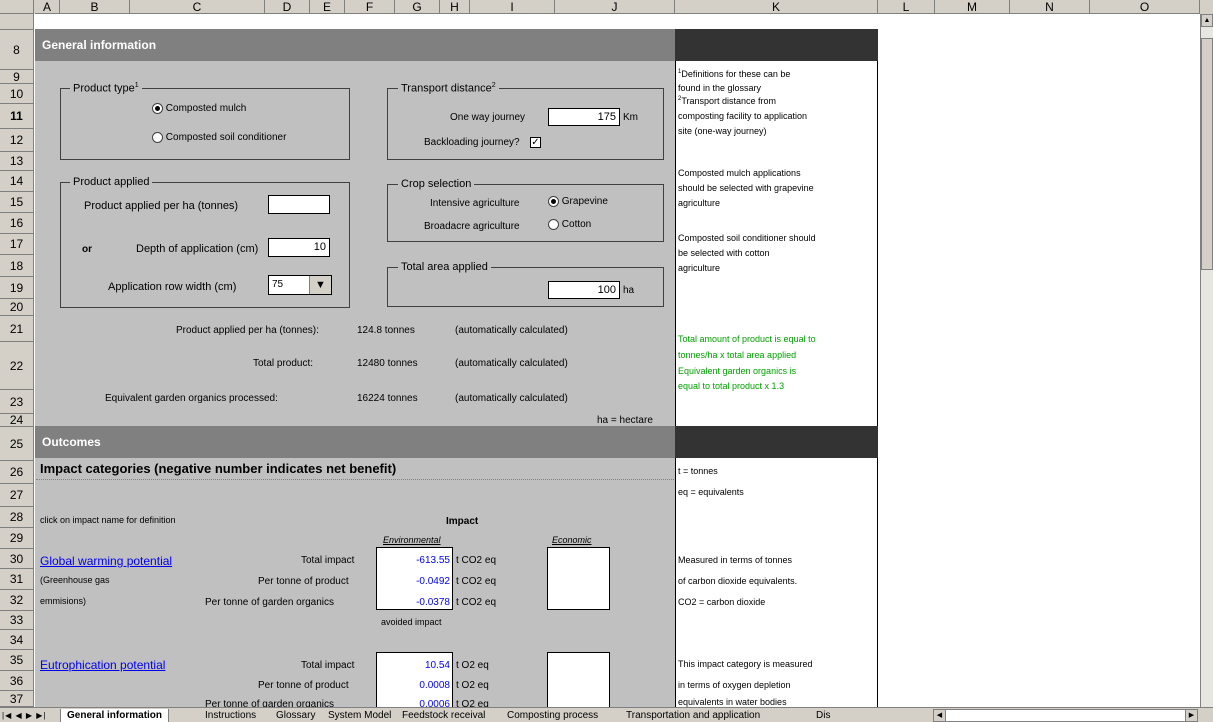 This screenshot has height=722, width=1213. Describe the element at coordinates (17, 579) in the screenshot. I see `row-header: 31` at that location.